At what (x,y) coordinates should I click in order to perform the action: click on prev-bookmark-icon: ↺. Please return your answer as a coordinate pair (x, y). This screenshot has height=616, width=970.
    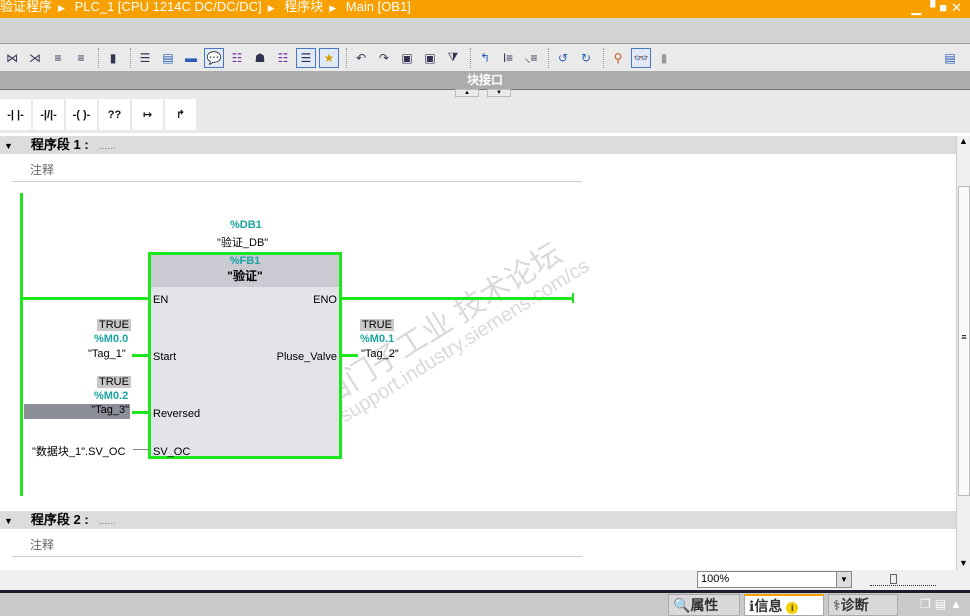
    Looking at the image, I should click on (563, 58).